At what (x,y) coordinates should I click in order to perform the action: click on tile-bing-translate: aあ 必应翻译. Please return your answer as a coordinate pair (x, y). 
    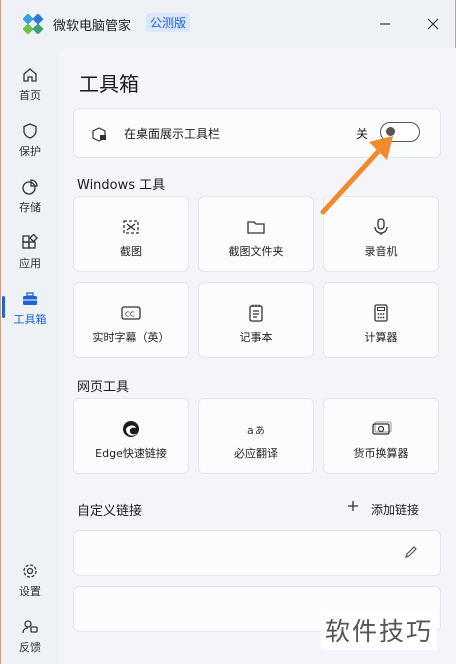
    Looking at the image, I should click on (256, 436).